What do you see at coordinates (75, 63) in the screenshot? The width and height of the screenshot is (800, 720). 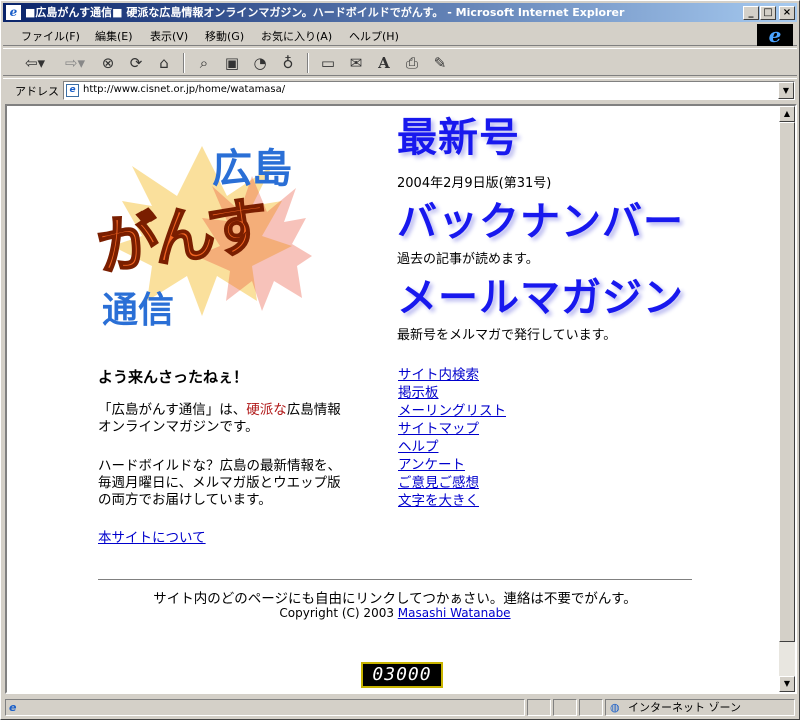 I see `forward-icon: ⇨▾` at bounding box center [75, 63].